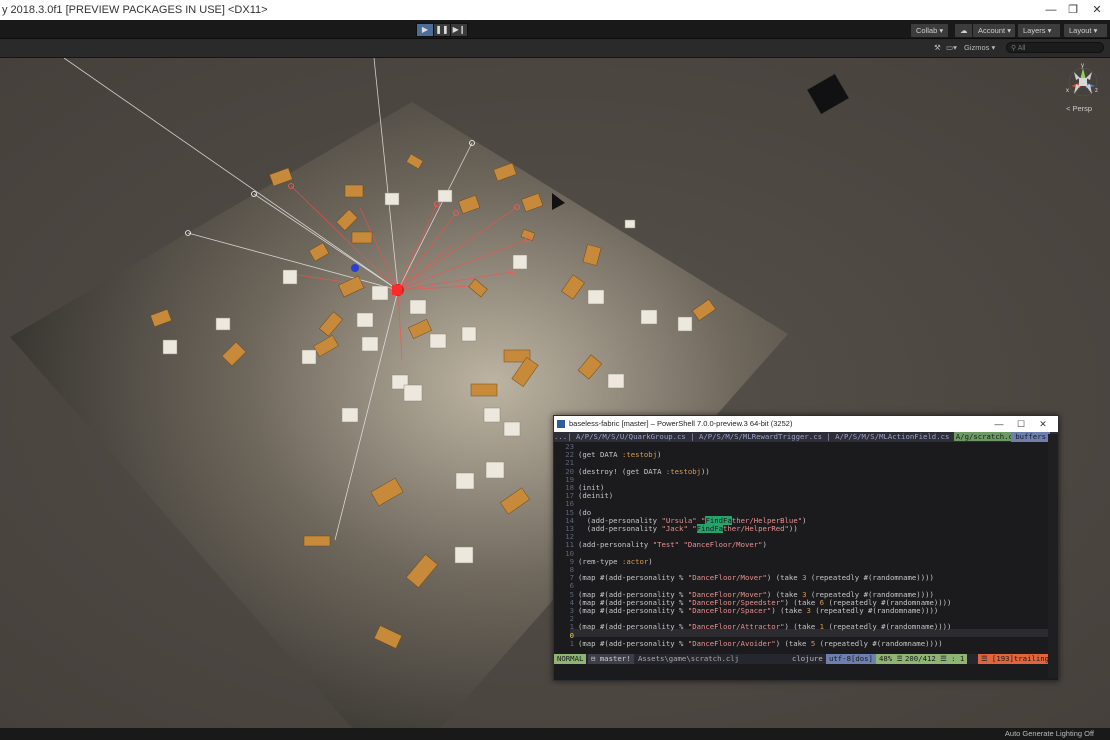  I want to click on gizmos-label: Gizmos, so click(977, 47).